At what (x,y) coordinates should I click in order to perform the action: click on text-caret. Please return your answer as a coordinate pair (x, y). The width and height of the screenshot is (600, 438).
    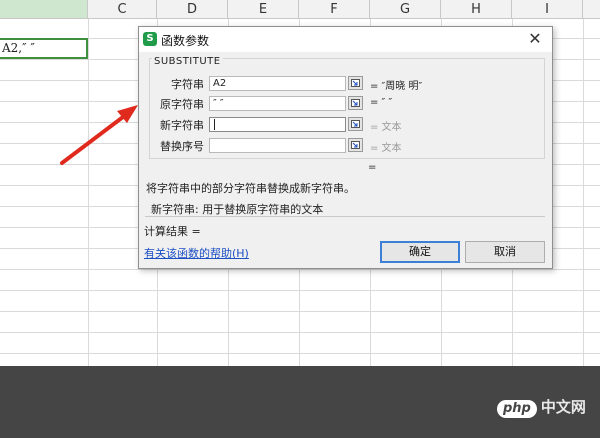
    Looking at the image, I should click on (214, 124).